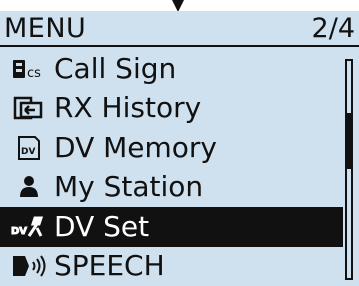 The image size is (359, 286). I want to click on menu-item-label: SPEECH, so click(109, 266).